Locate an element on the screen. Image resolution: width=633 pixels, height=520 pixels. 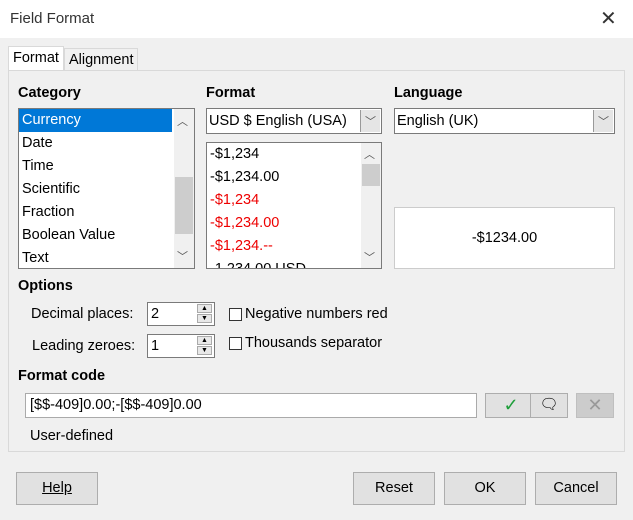
format-code-label: Format code is located at coordinates (62, 376).